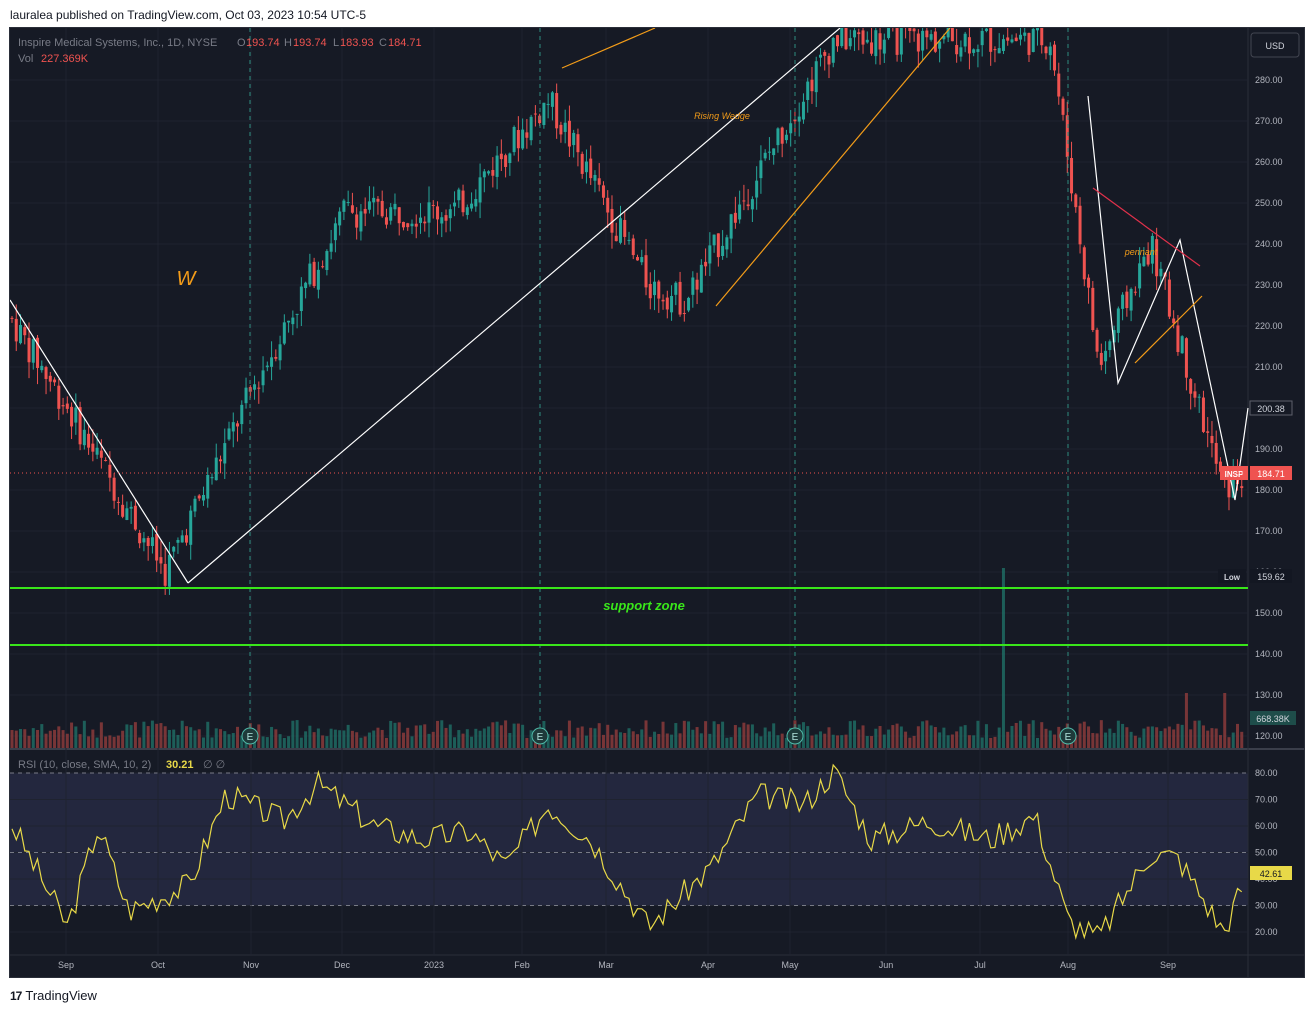 The image size is (1314, 1013). What do you see at coordinates (180, 765) in the screenshot?
I see `rsi-legend-value: 30.21` at bounding box center [180, 765].